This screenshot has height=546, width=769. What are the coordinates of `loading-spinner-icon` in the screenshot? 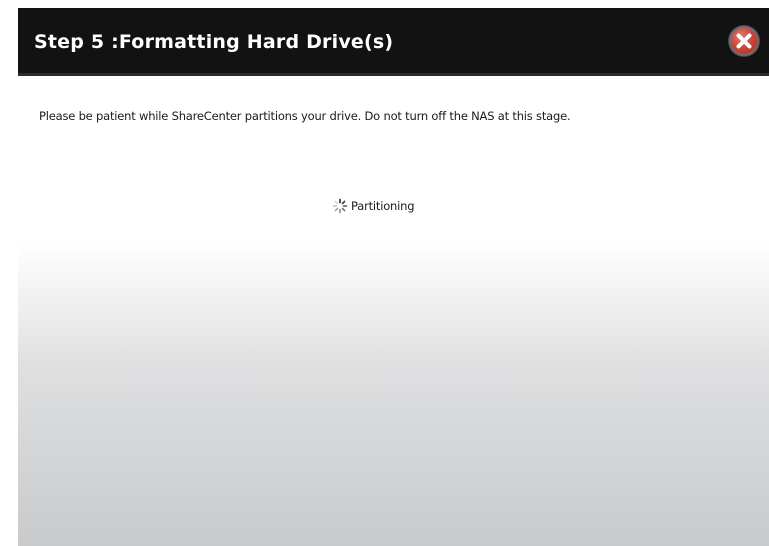 It's located at (340, 206).